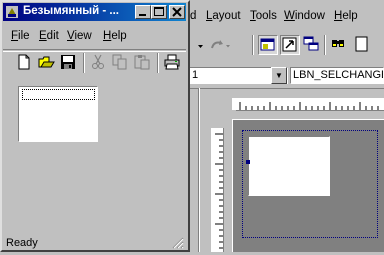 Image resolution: width=384 pixels, height=255 pixels. I want to click on bg-menu-help: Help, so click(346, 16).